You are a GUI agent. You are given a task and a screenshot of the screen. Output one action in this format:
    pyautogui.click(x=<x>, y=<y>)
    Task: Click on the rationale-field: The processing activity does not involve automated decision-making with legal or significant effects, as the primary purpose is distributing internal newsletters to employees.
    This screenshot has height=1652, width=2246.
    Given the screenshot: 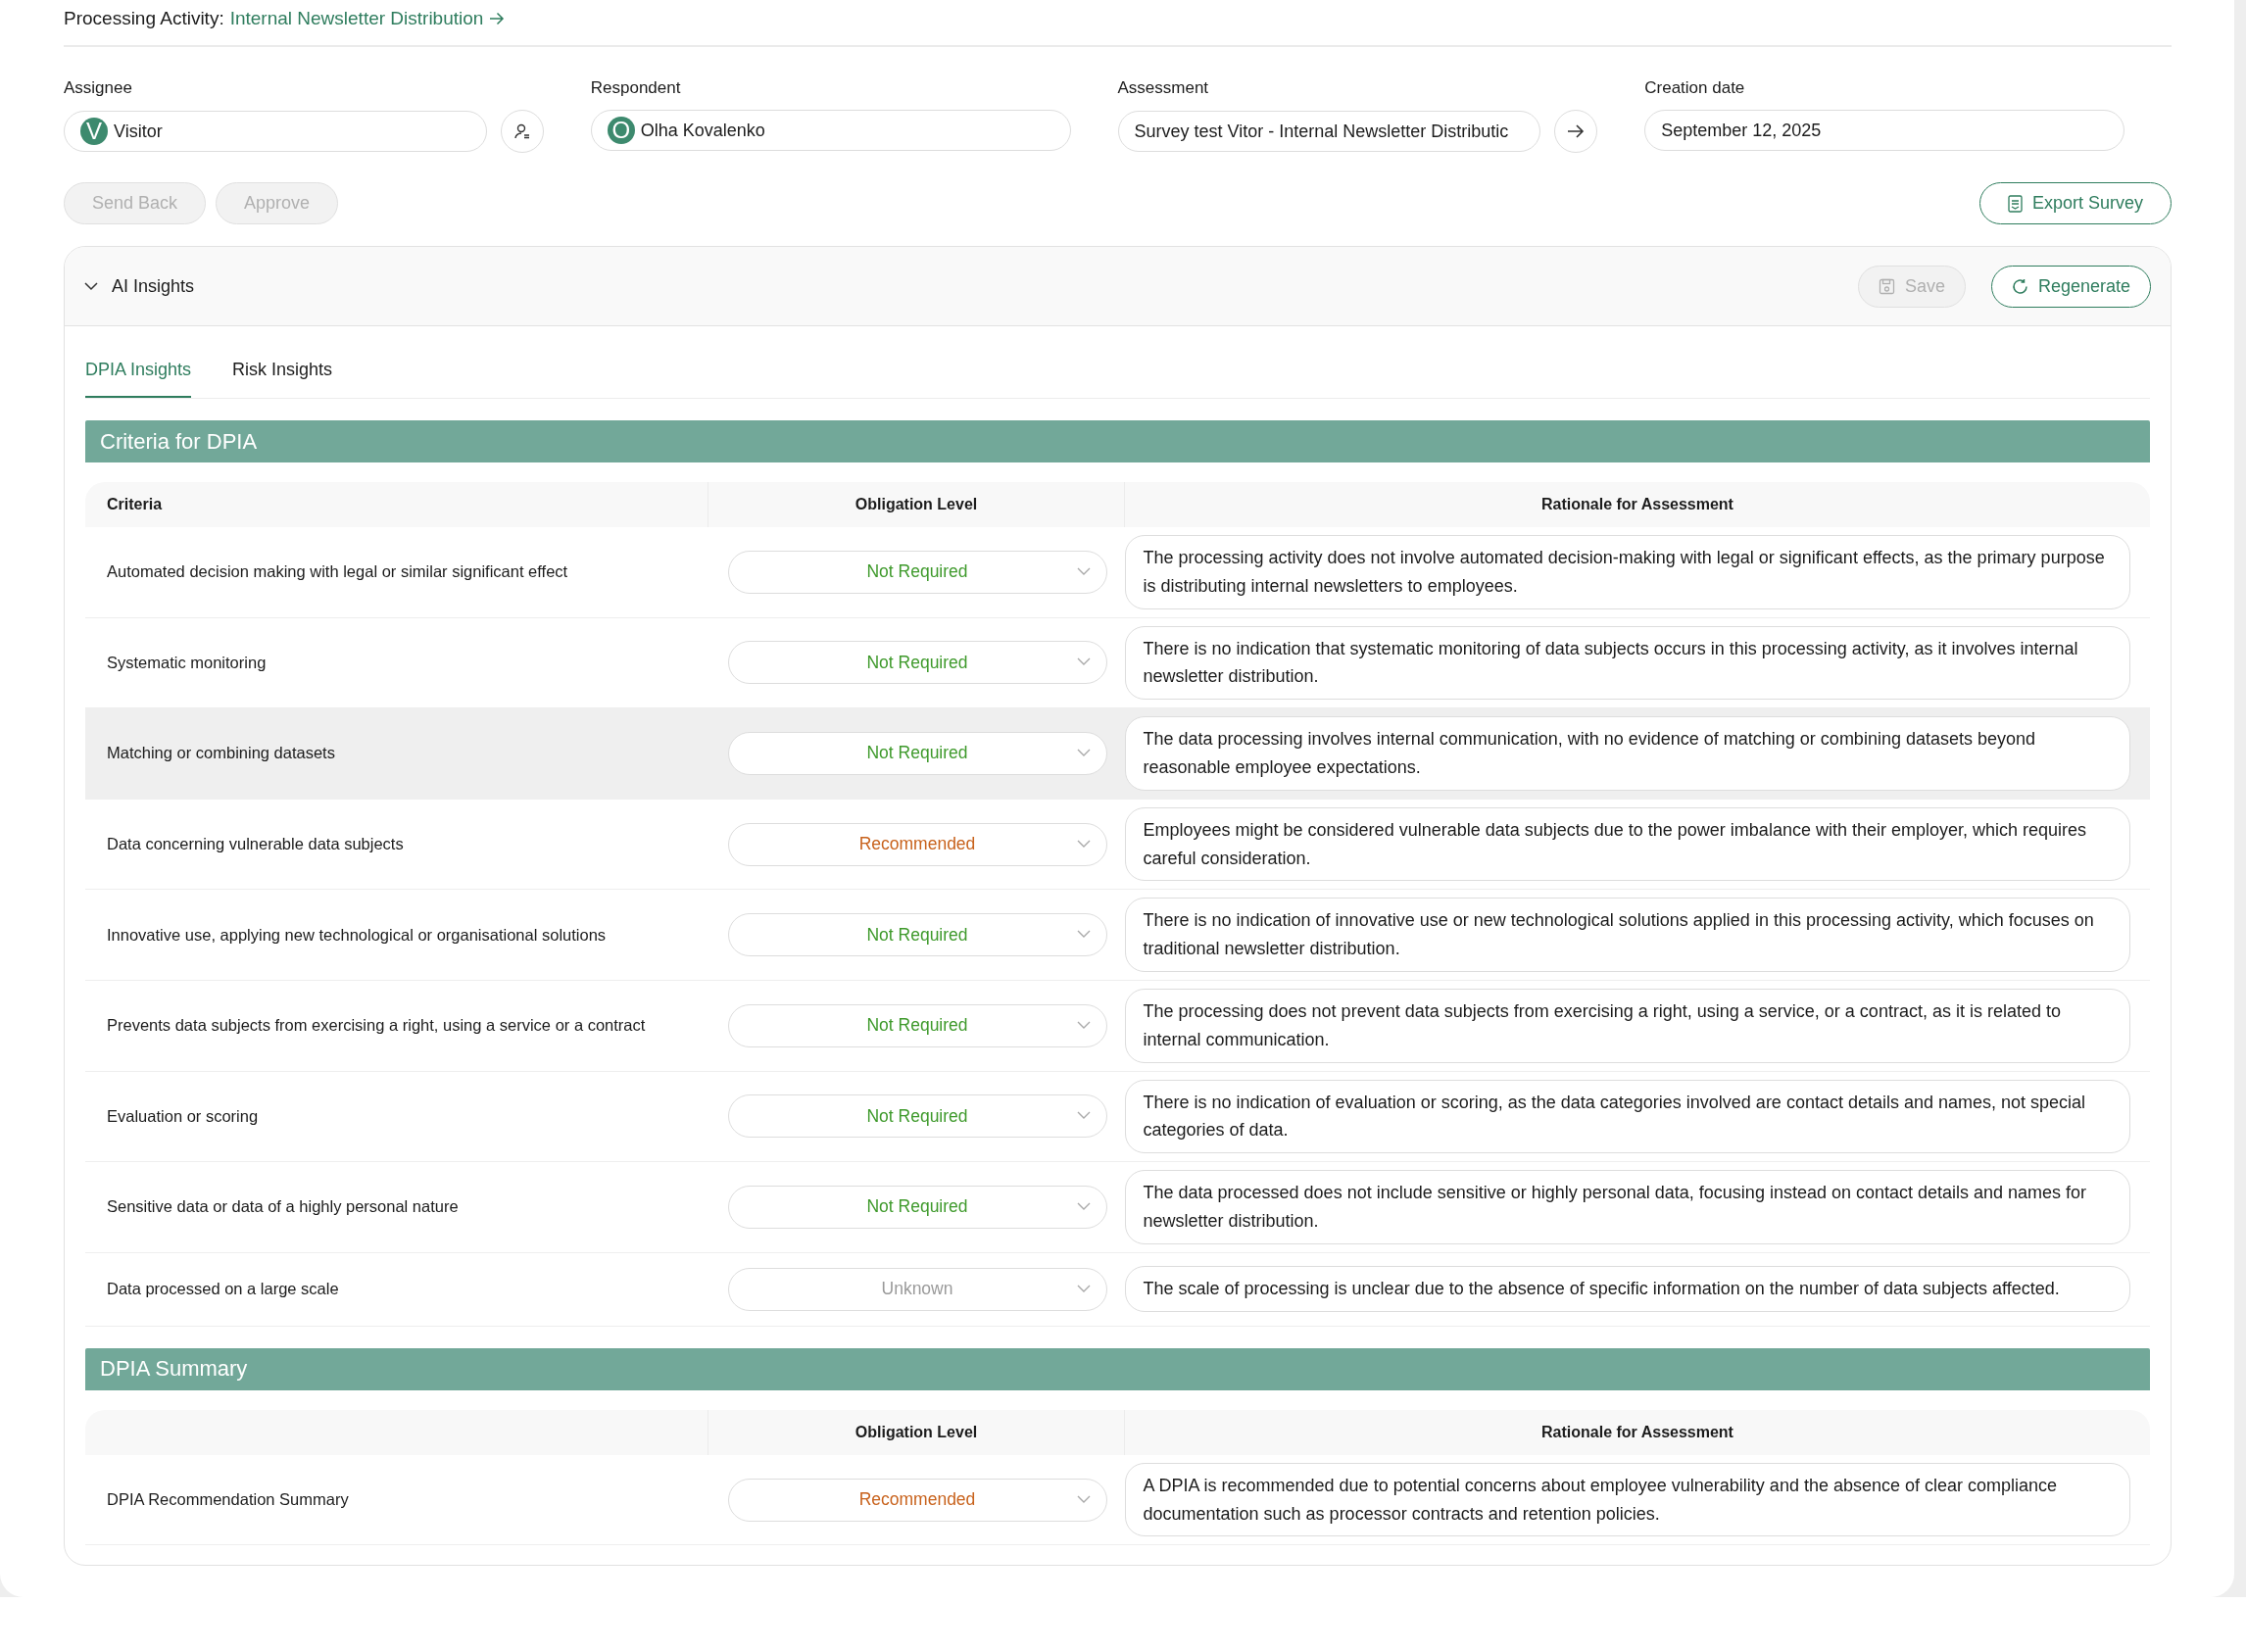 What is the action you would take?
    pyautogui.click(x=1627, y=572)
    